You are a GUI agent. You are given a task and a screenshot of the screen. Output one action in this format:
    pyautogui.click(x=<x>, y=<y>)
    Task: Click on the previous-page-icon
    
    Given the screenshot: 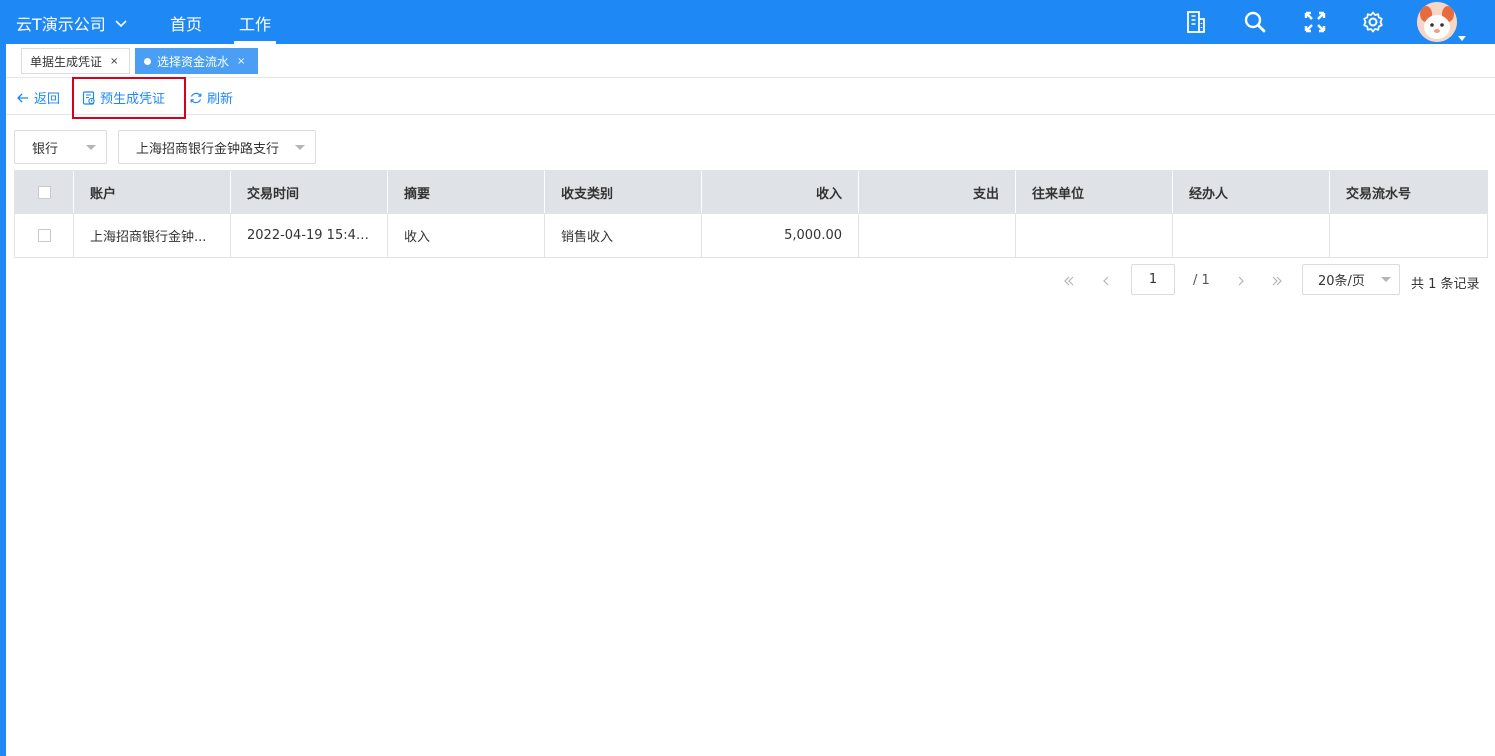 What is the action you would take?
    pyautogui.click(x=1106, y=281)
    